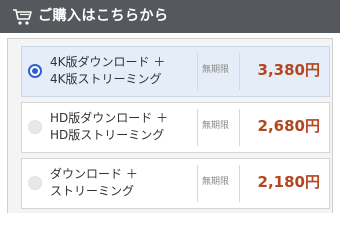 Image resolution: width=340 pixels, height=240 pixels. What do you see at coordinates (22, 17) in the screenshot?
I see `cart-icon` at bounding box center [22, 17].